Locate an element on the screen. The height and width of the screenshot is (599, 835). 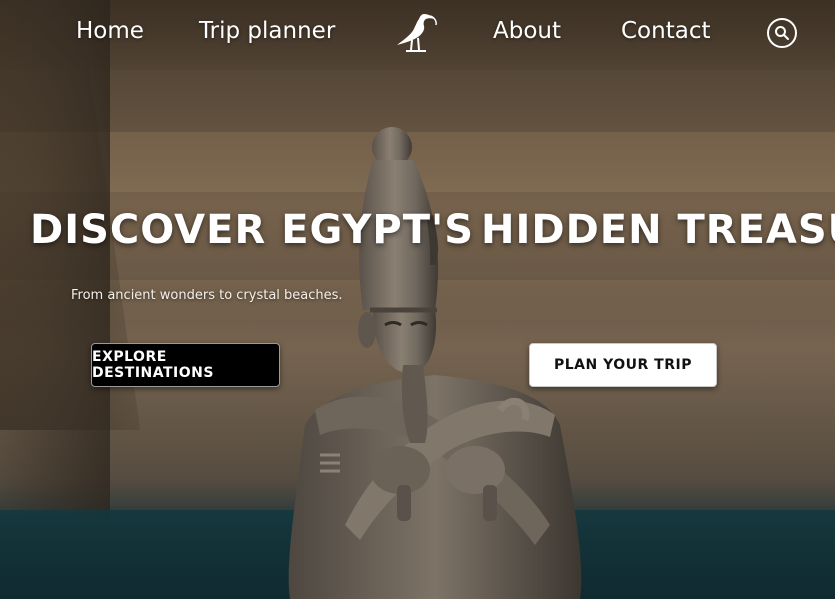
explore-destinations-button: EXPLORE DESTINATIONS is located at coordinates (185, 365).